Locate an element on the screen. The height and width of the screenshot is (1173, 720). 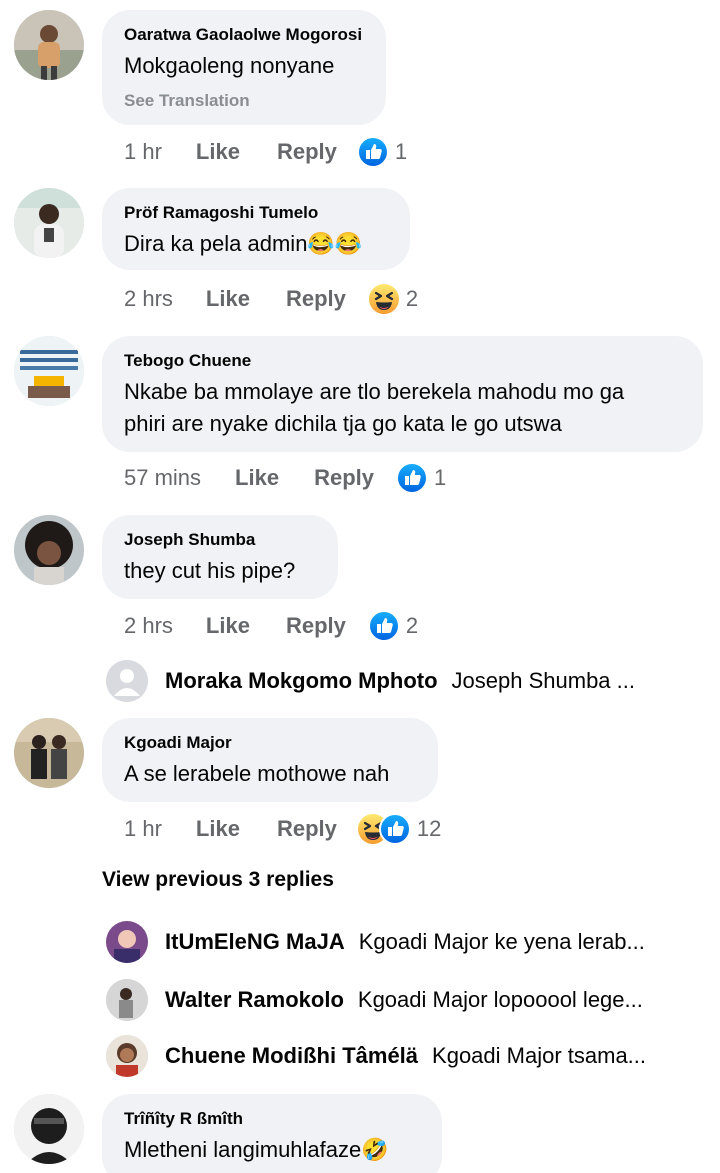
comment-author: Tebogo Chuene is located at coordinates (402, 361).